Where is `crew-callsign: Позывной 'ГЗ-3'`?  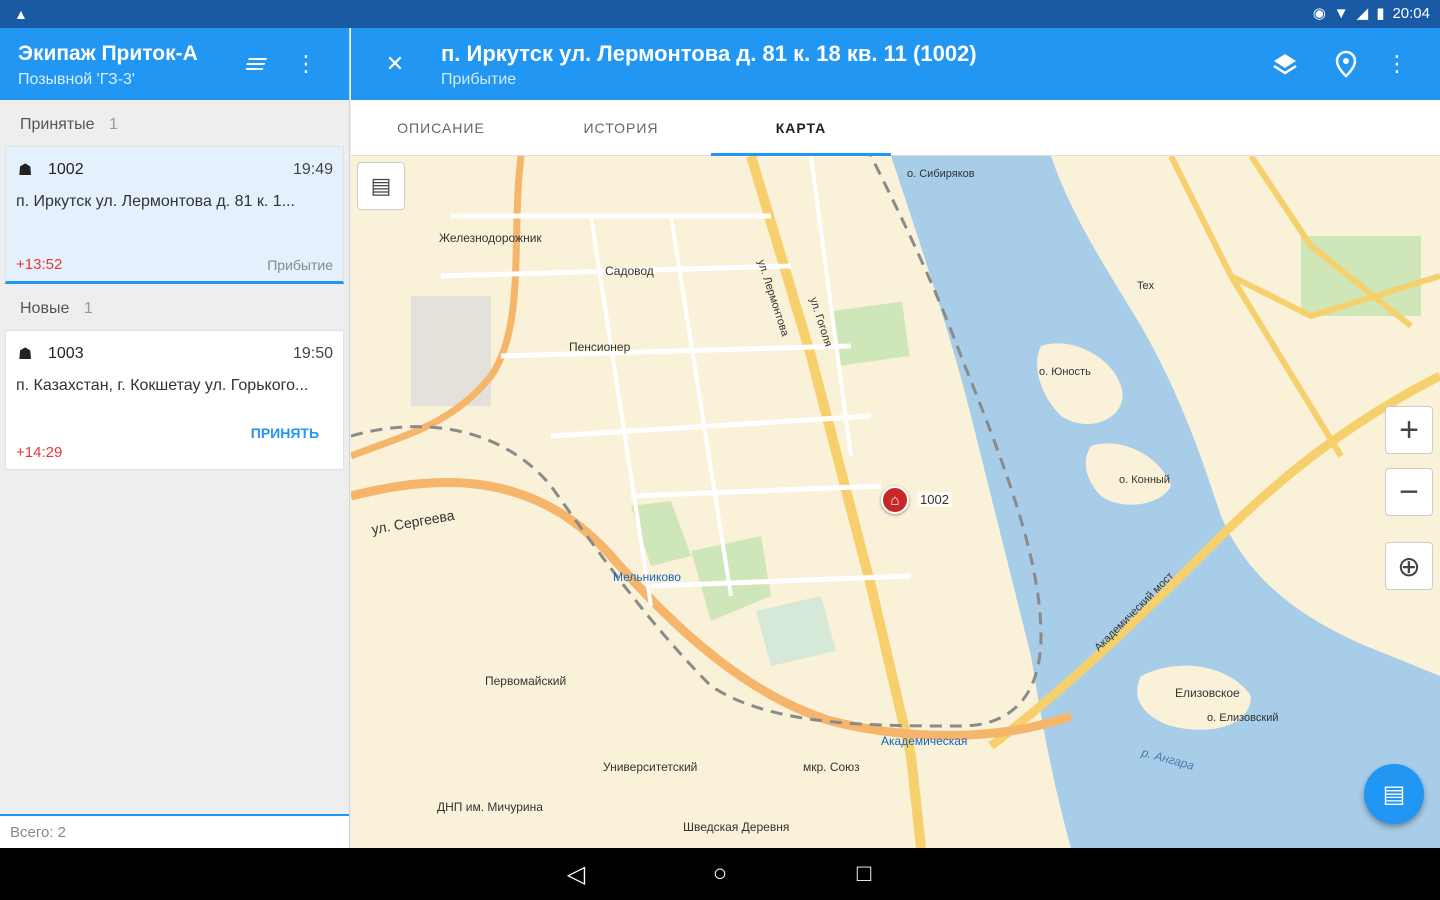 crew-callsign: Позывной 'ГЗ-3' is located at coordinates (76, 79).